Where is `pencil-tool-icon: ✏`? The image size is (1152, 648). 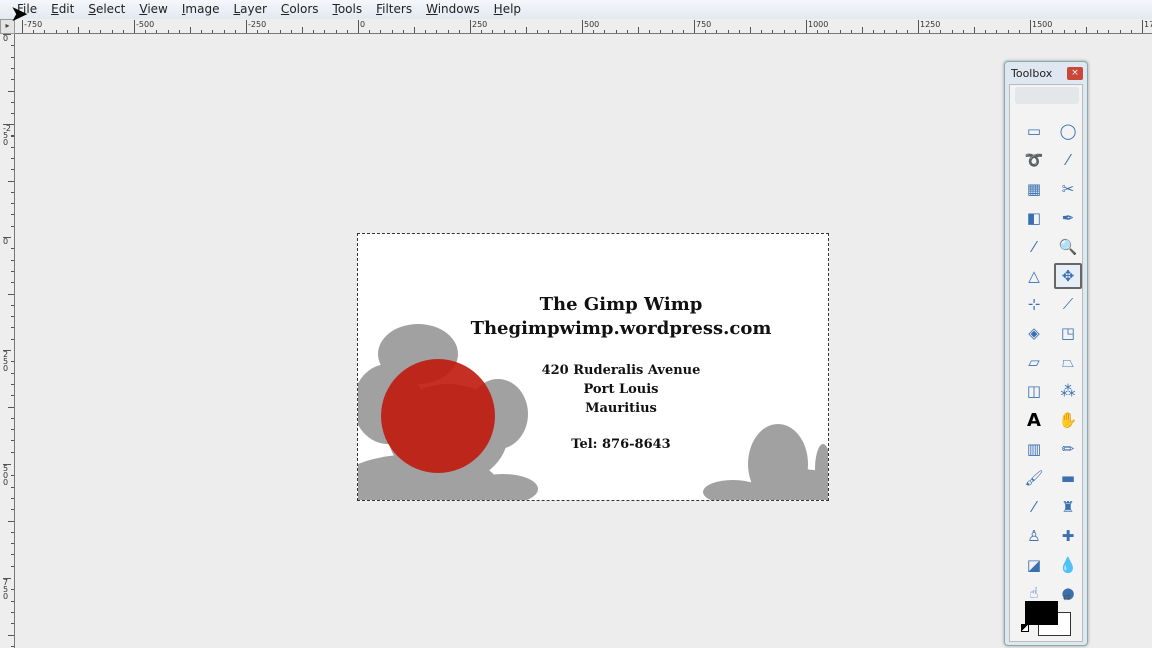 pencil-tool-icon: ✏ is located at coordinates (1068, 449).